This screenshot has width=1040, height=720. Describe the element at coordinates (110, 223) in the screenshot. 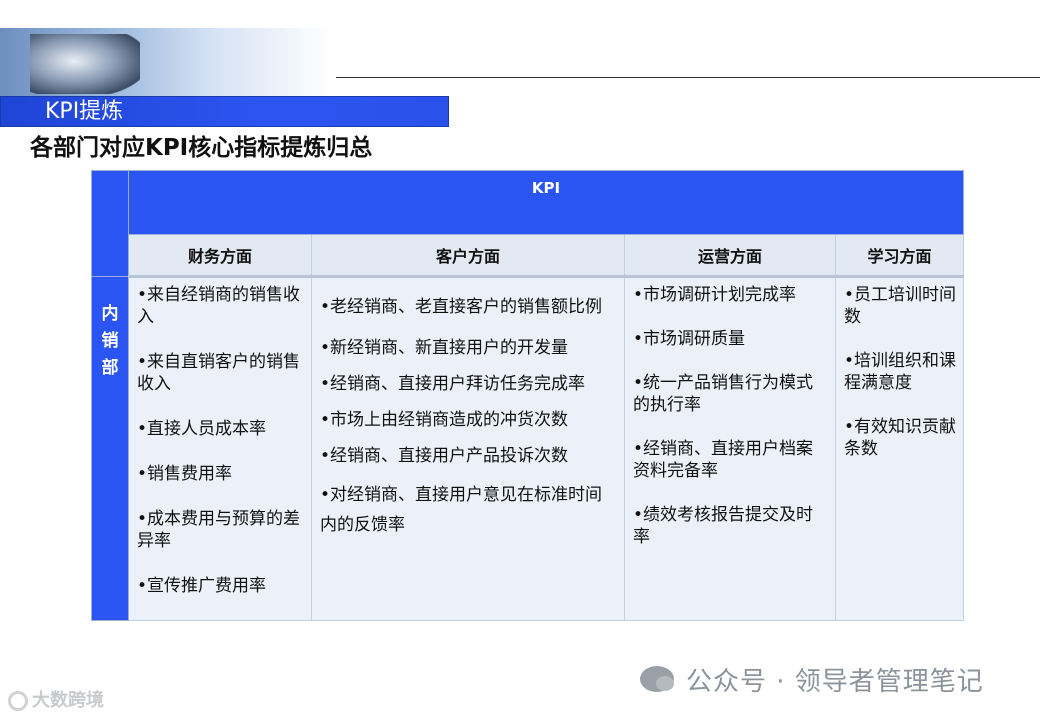

I see `corner-cell` at that location.